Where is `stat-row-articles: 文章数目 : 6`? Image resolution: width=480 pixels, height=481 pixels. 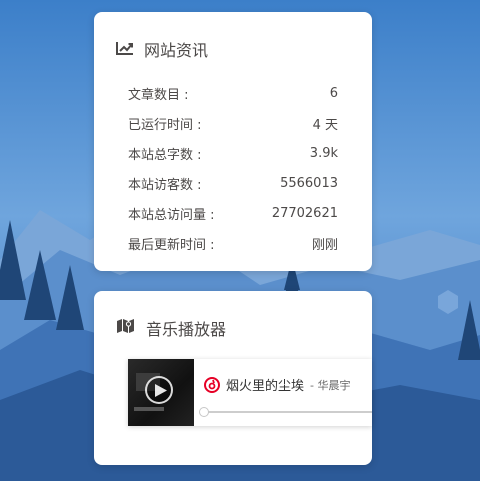 stat-row-articles: 文章数目 : 6 is located at coordinates (233, 93).